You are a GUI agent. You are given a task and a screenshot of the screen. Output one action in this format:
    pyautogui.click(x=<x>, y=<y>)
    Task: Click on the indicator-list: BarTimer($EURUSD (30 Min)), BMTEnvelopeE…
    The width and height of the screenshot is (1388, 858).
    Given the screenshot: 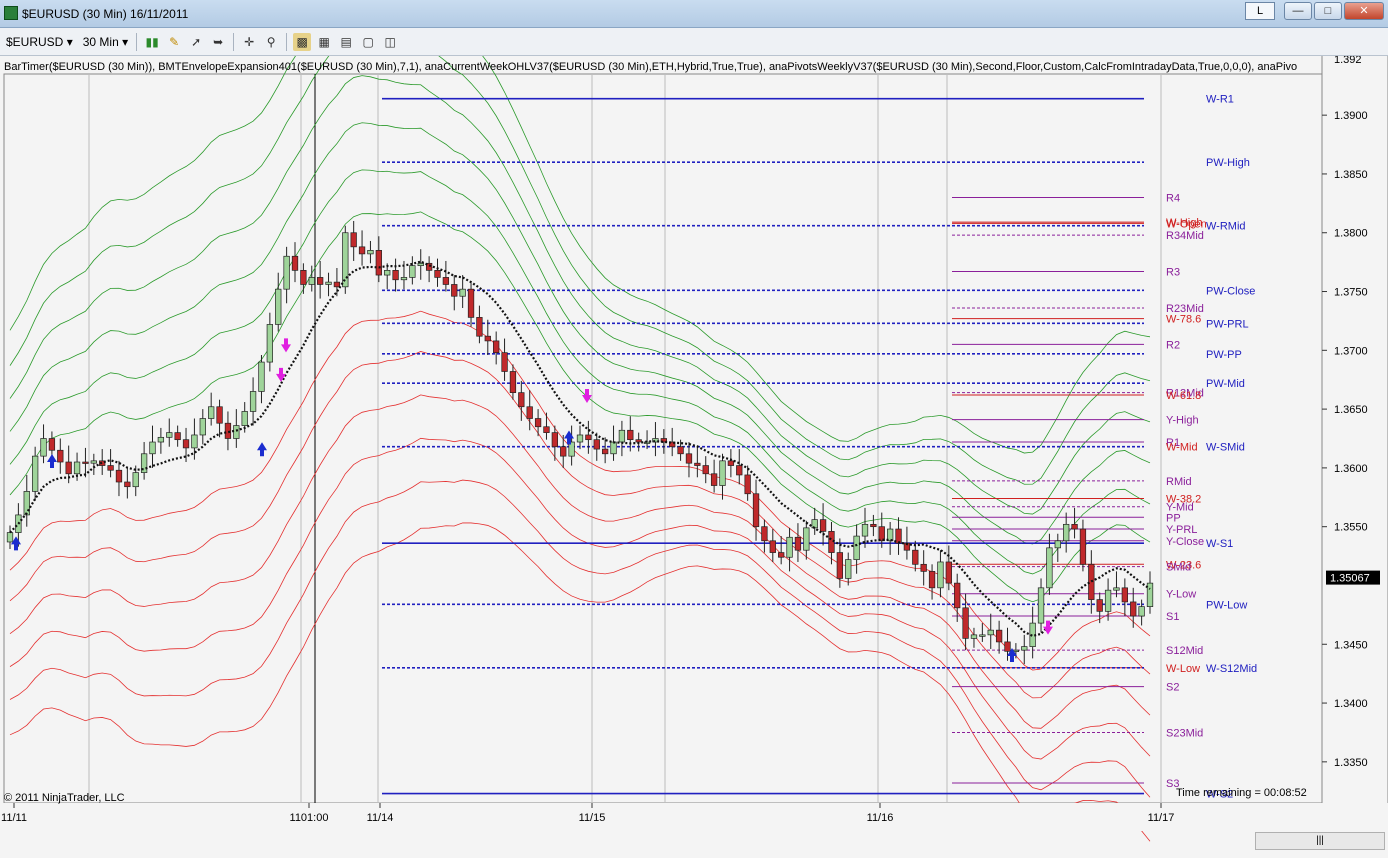 What is the action you would take?
    pyautogui.click(x=651, y=67)
    